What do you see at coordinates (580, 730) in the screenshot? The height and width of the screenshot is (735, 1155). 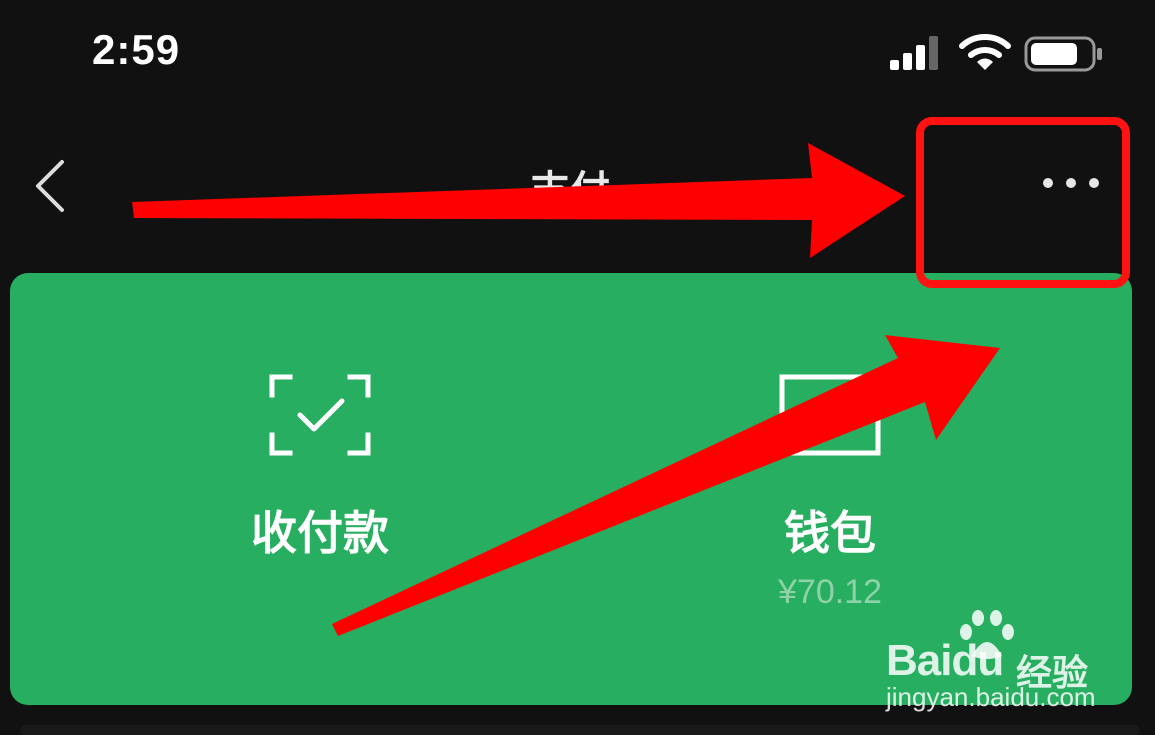 I see `next-section-edge` at bounding box center [580, 730].